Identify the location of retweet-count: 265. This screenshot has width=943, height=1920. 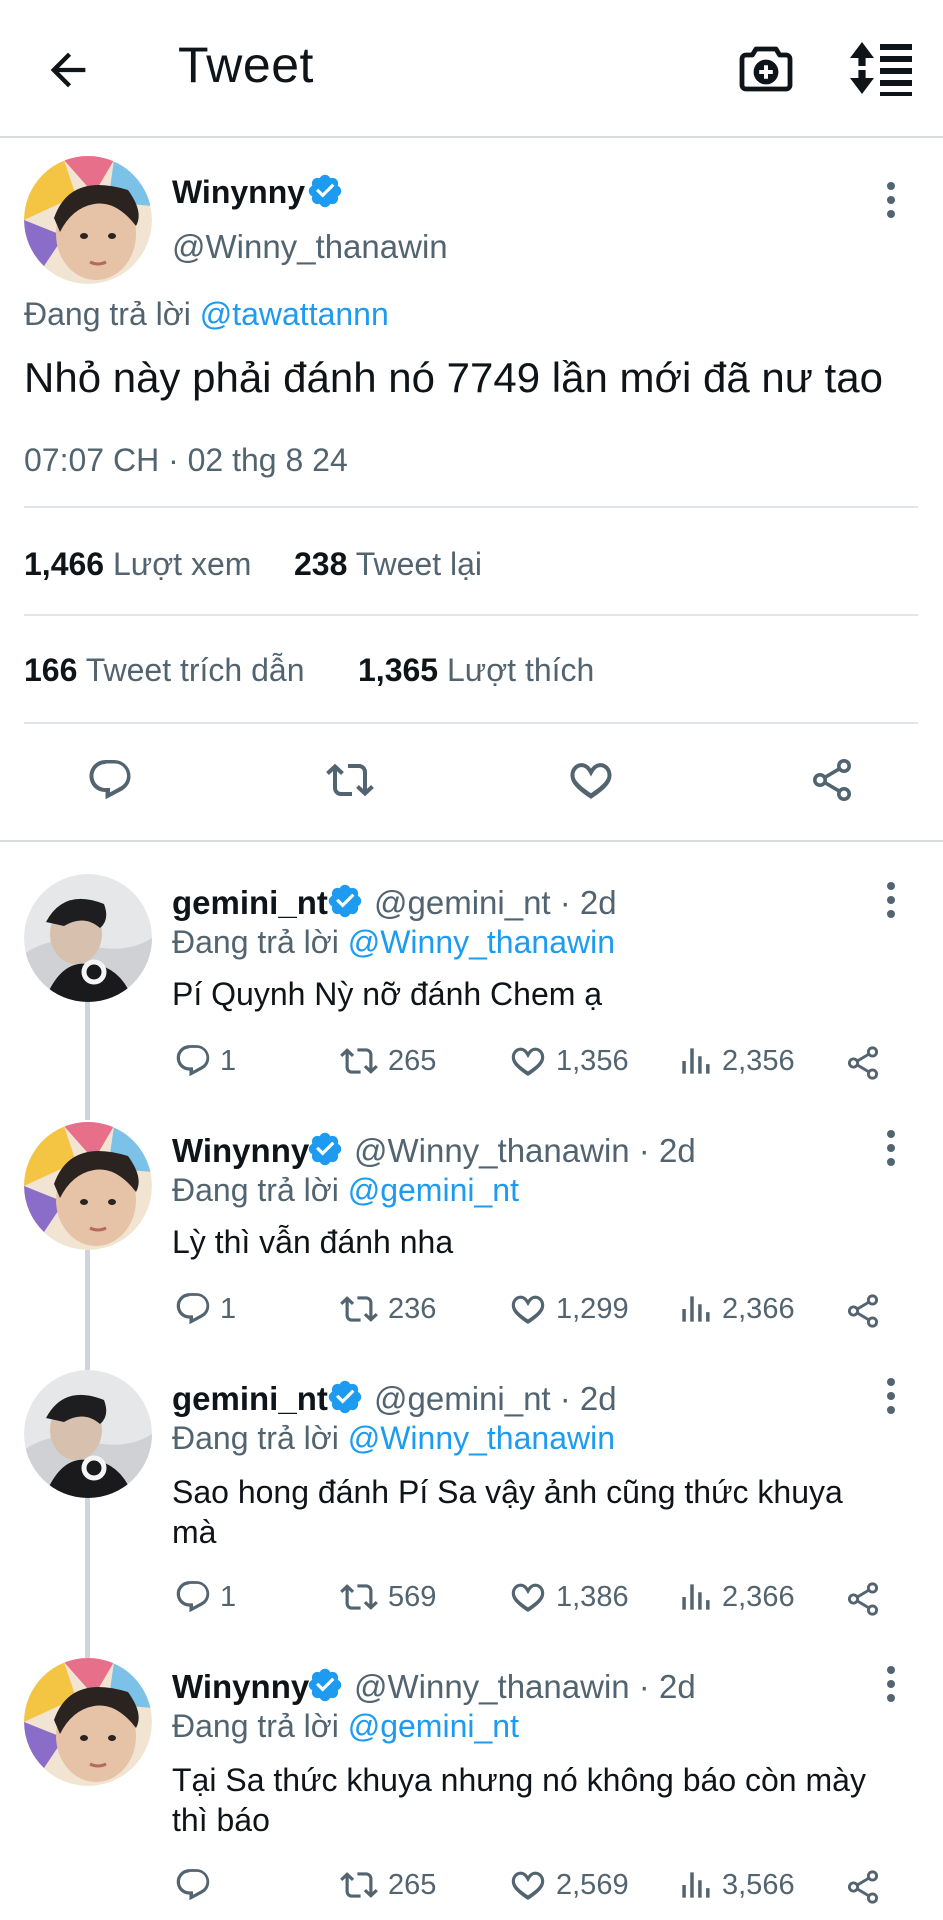
(412, 1884).